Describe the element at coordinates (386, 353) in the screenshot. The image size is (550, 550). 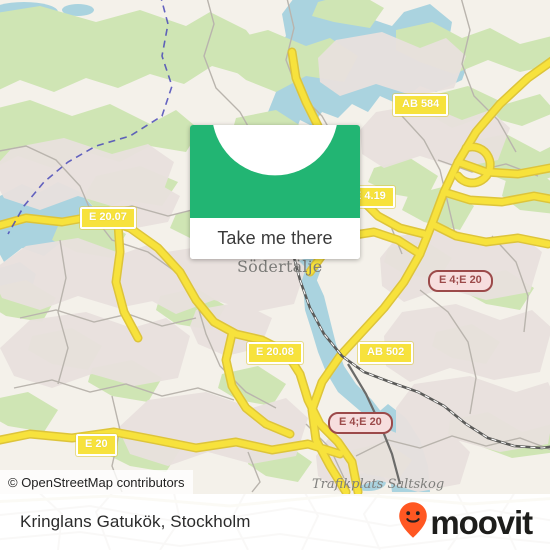
I see `road-shield: AB 502` at that location.